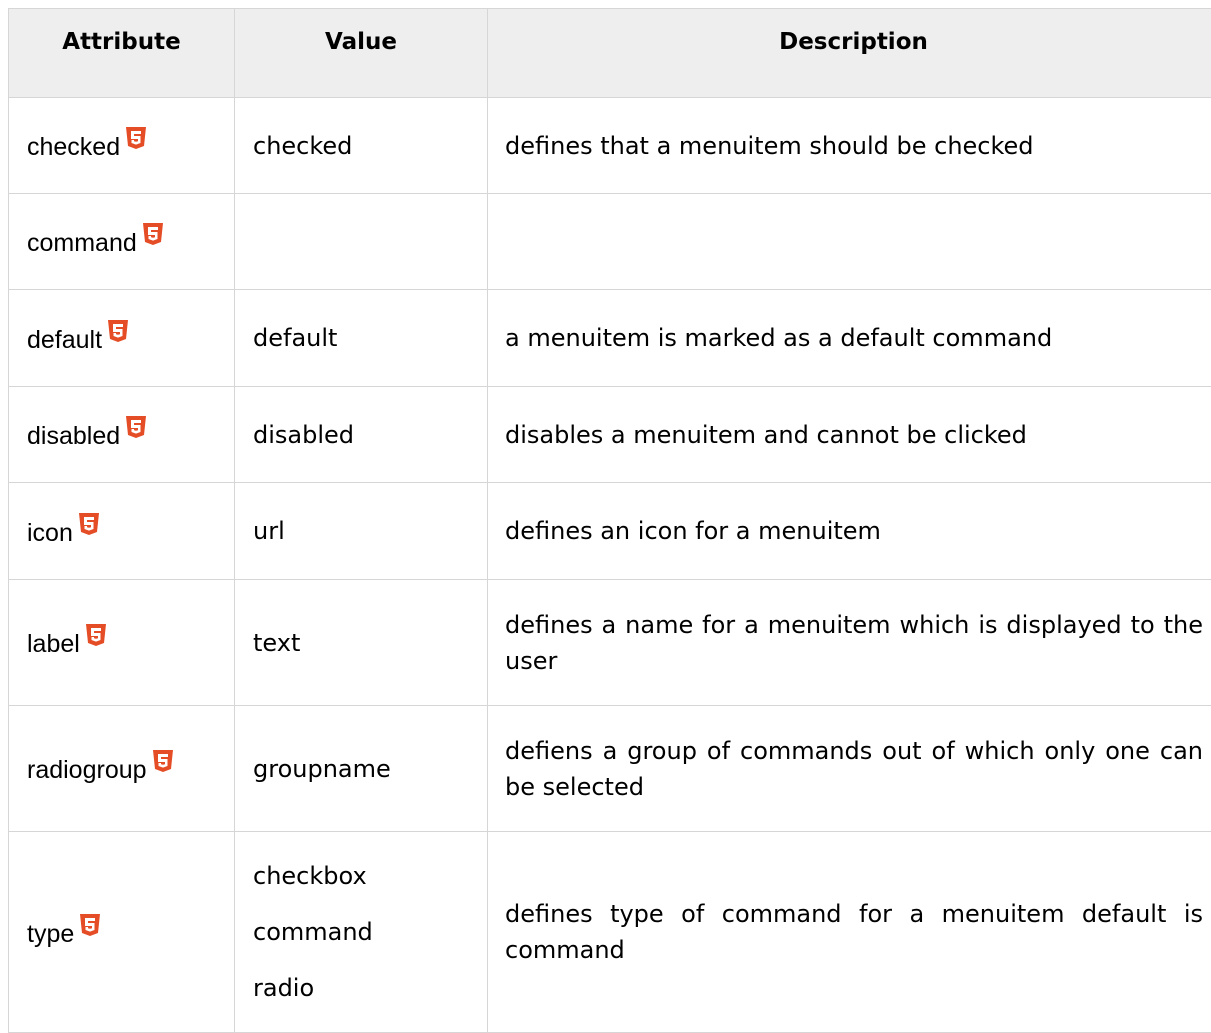 This screenshot has height=1033, width=1211. I want to click on attribute-name: checked, so click(73, 147).